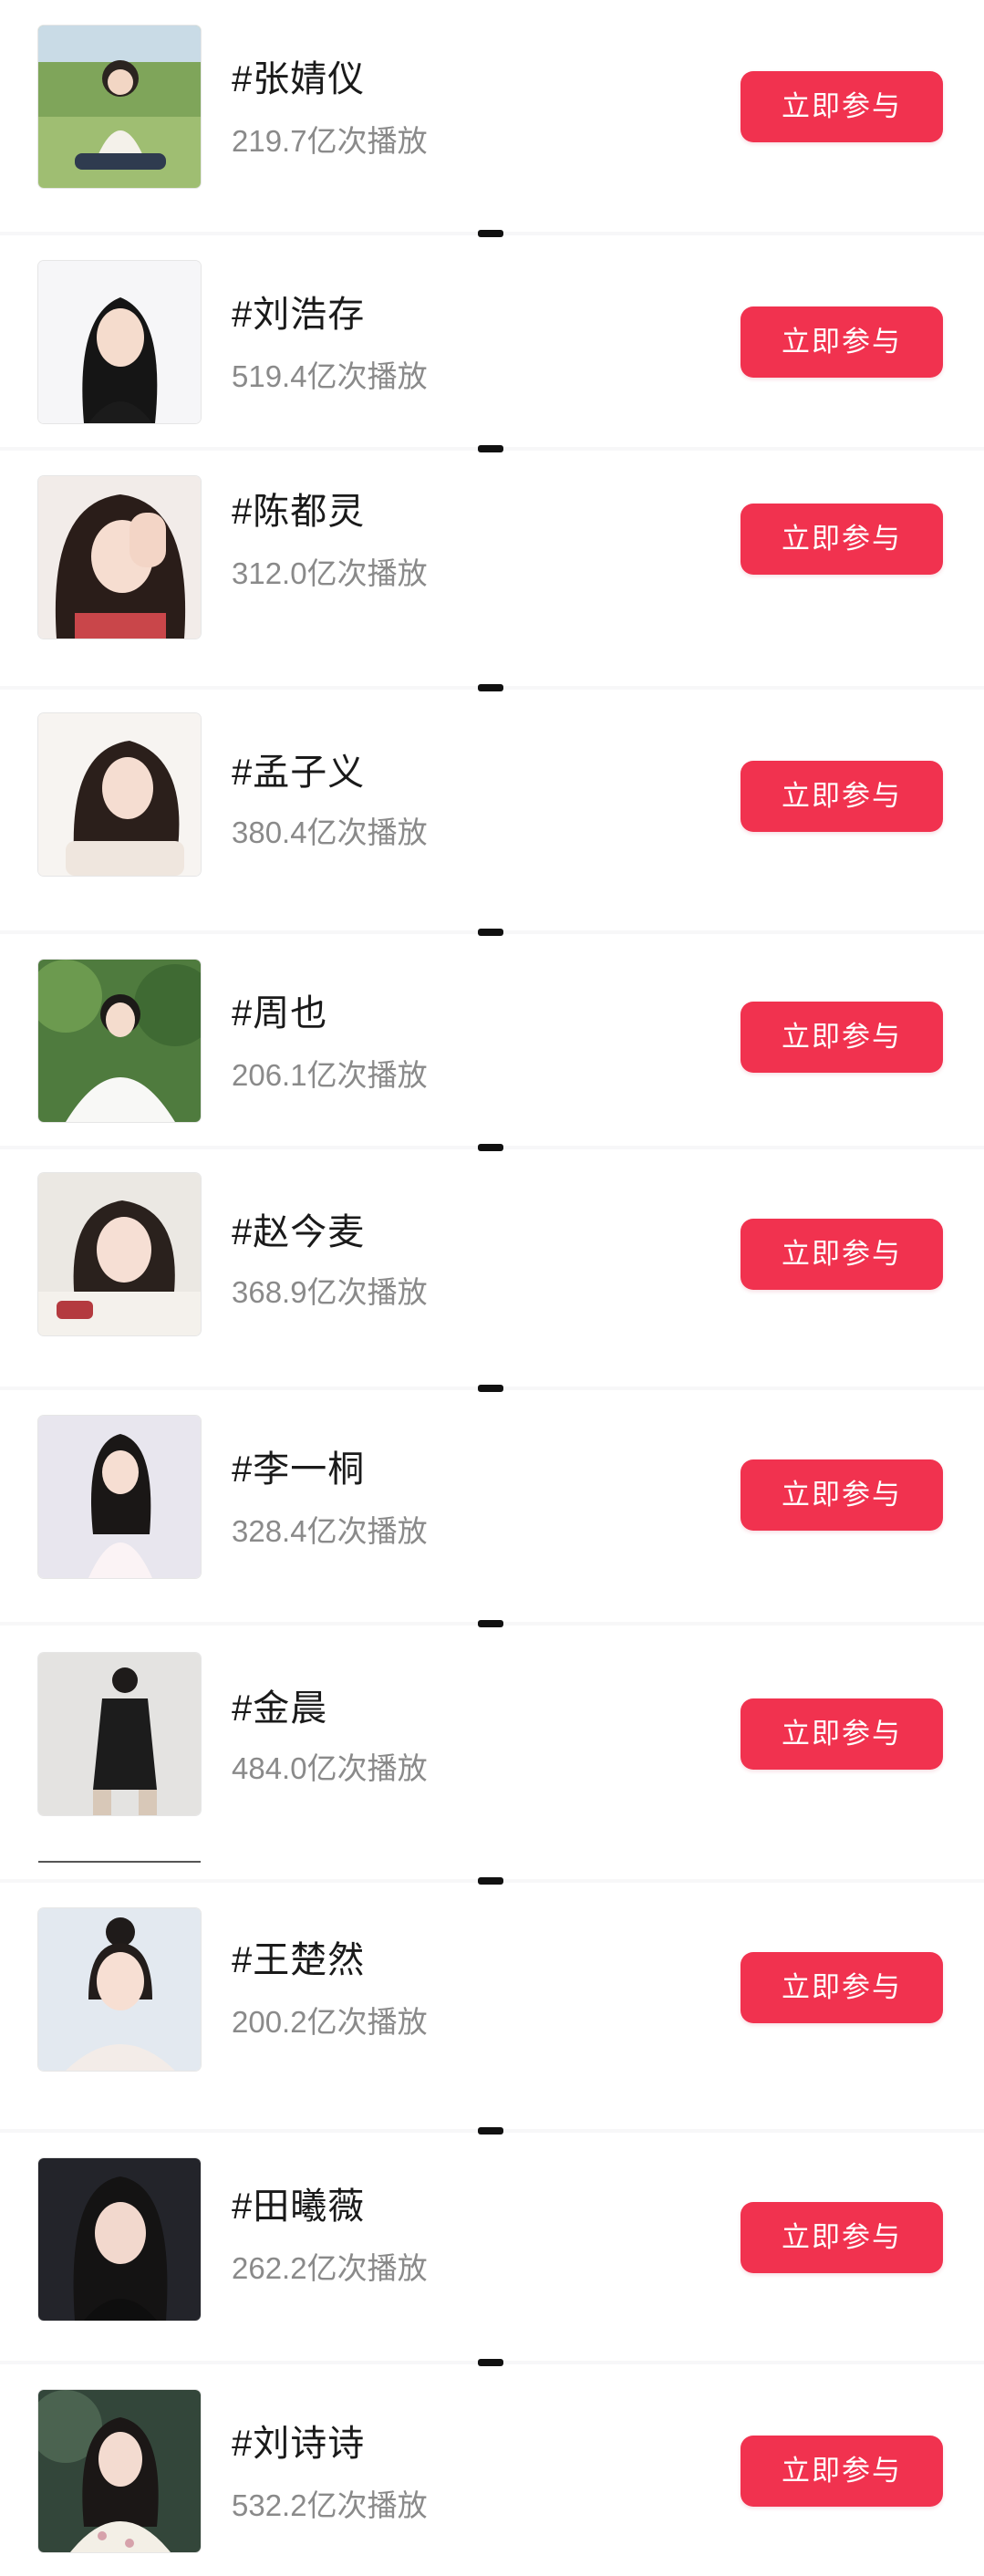  I want to click on list-item: #金晨 484.0亿次播放 立即参与, so click(492, 1749).